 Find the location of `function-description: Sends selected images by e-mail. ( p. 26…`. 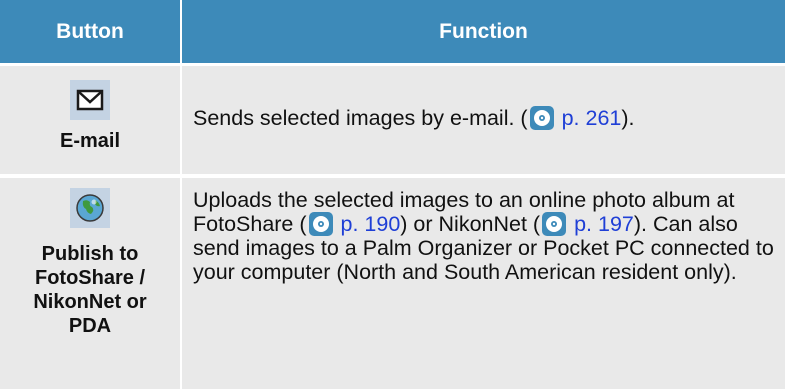

function-description: Sends selected images by e-mail. ( p. 26… is located at coordinates (485, 118).